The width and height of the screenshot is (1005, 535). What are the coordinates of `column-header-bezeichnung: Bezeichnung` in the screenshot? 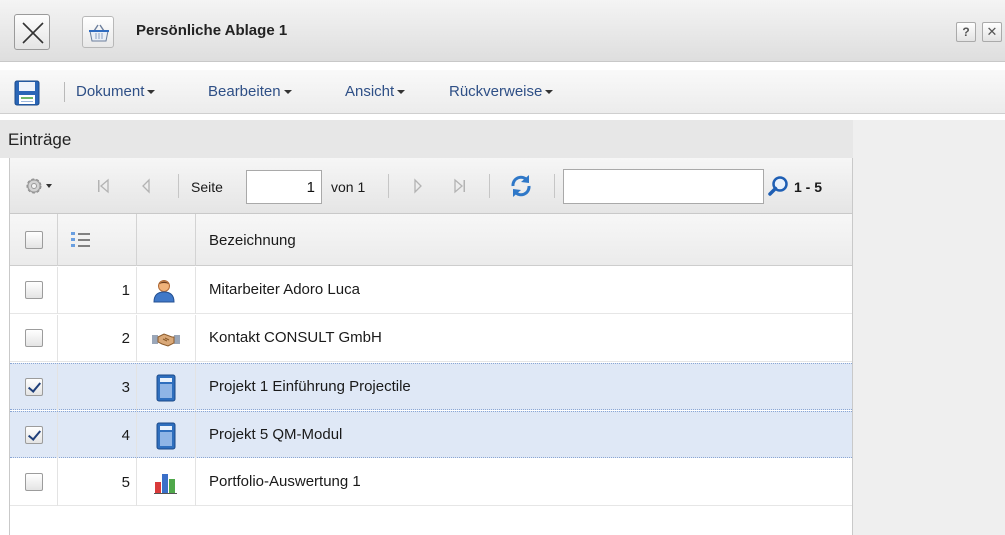 It's located at (252, 240).